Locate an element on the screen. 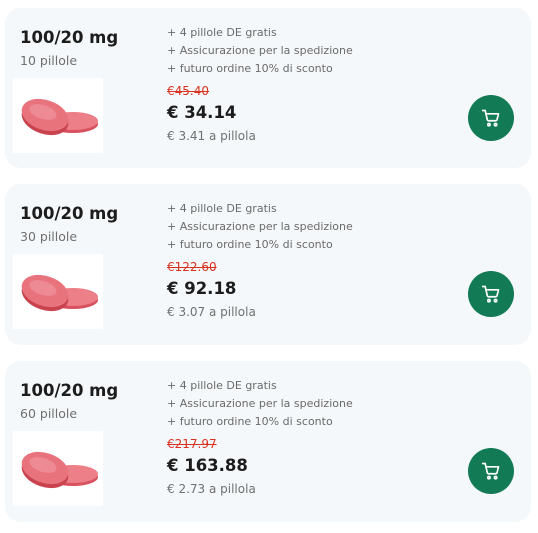 The height and width of the screenshot is (533, 538). old-price: €45.40 is located at coordinates (188, 91).